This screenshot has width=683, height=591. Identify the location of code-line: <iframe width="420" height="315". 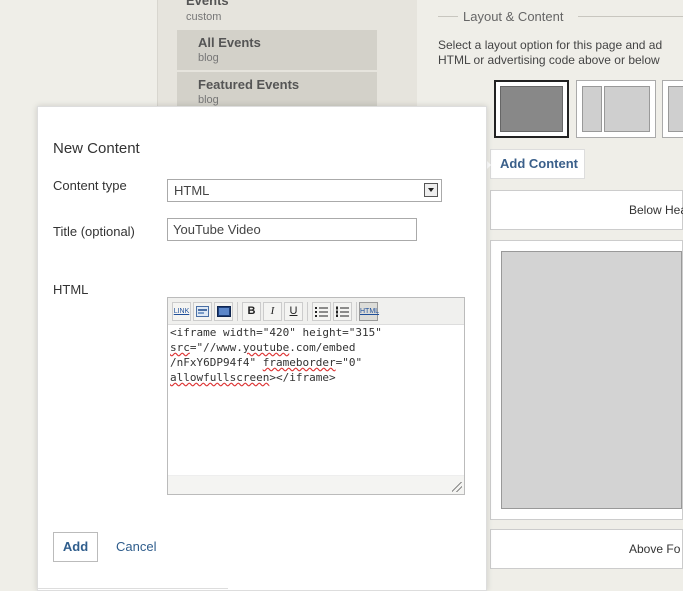
(276, 332).